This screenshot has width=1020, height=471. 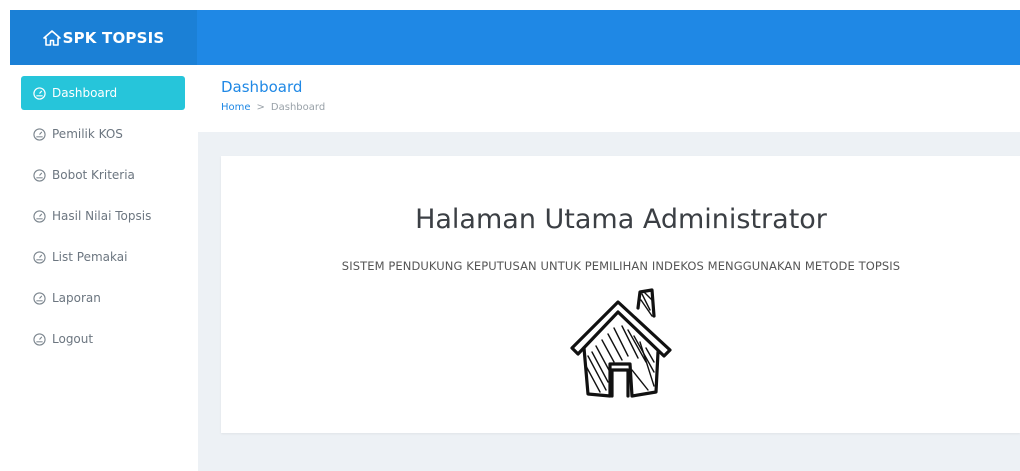 I want to click on sidebar-item-label: List Pemakai, so click(x=90, y=257).